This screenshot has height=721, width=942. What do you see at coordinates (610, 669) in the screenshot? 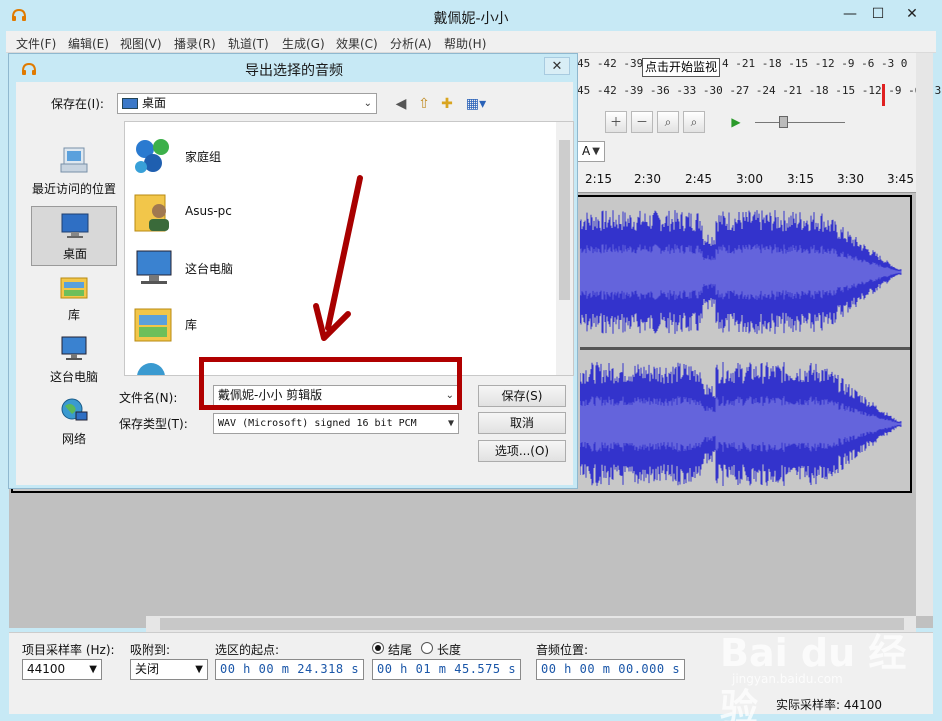
I see `audio-position-field: 00 h 00 m 00.000 s` at bounding box center [610, 669].